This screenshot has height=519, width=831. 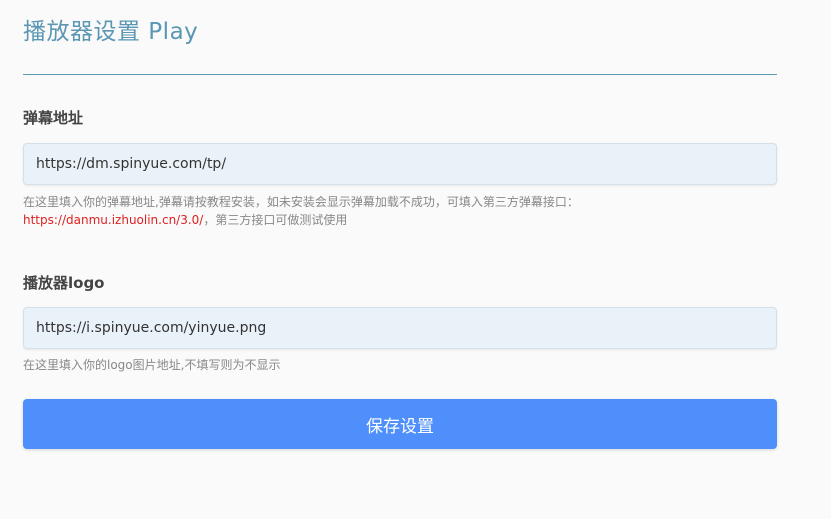 I want to click on title-divider, so click(x=400, y=74).